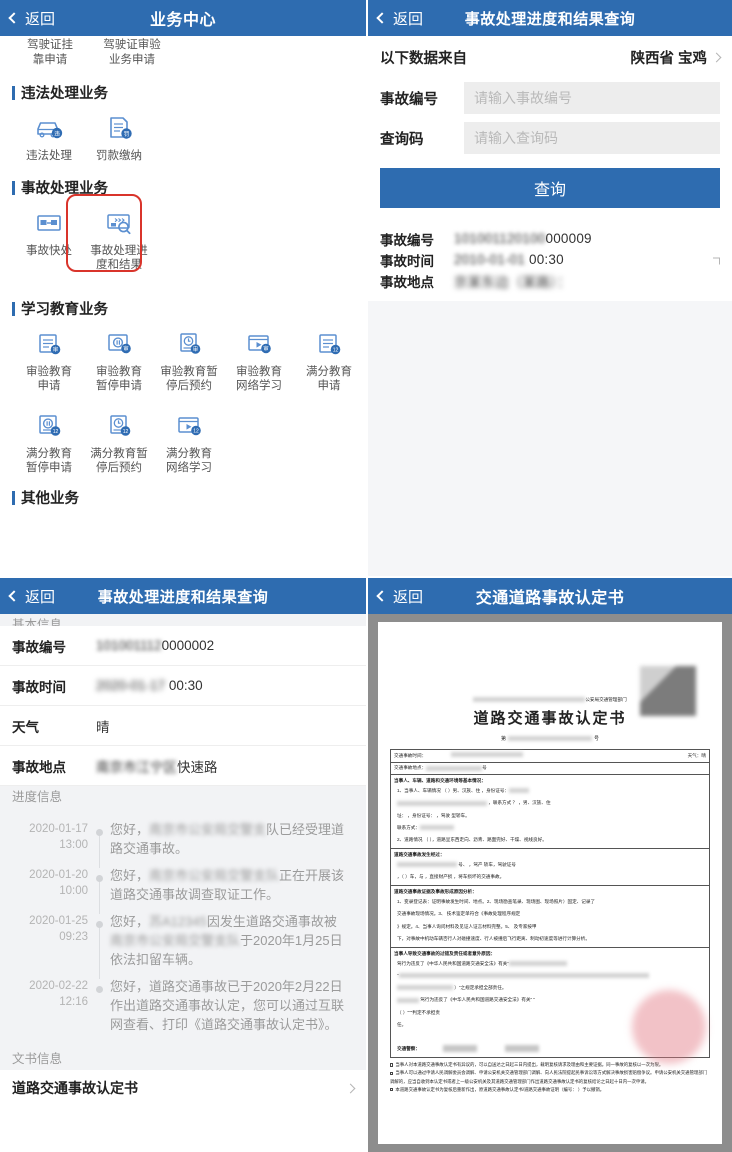  Describe the element at coordinates (49, 223) in the screenshot. I see `accident-quick-handle-icon` at that location.